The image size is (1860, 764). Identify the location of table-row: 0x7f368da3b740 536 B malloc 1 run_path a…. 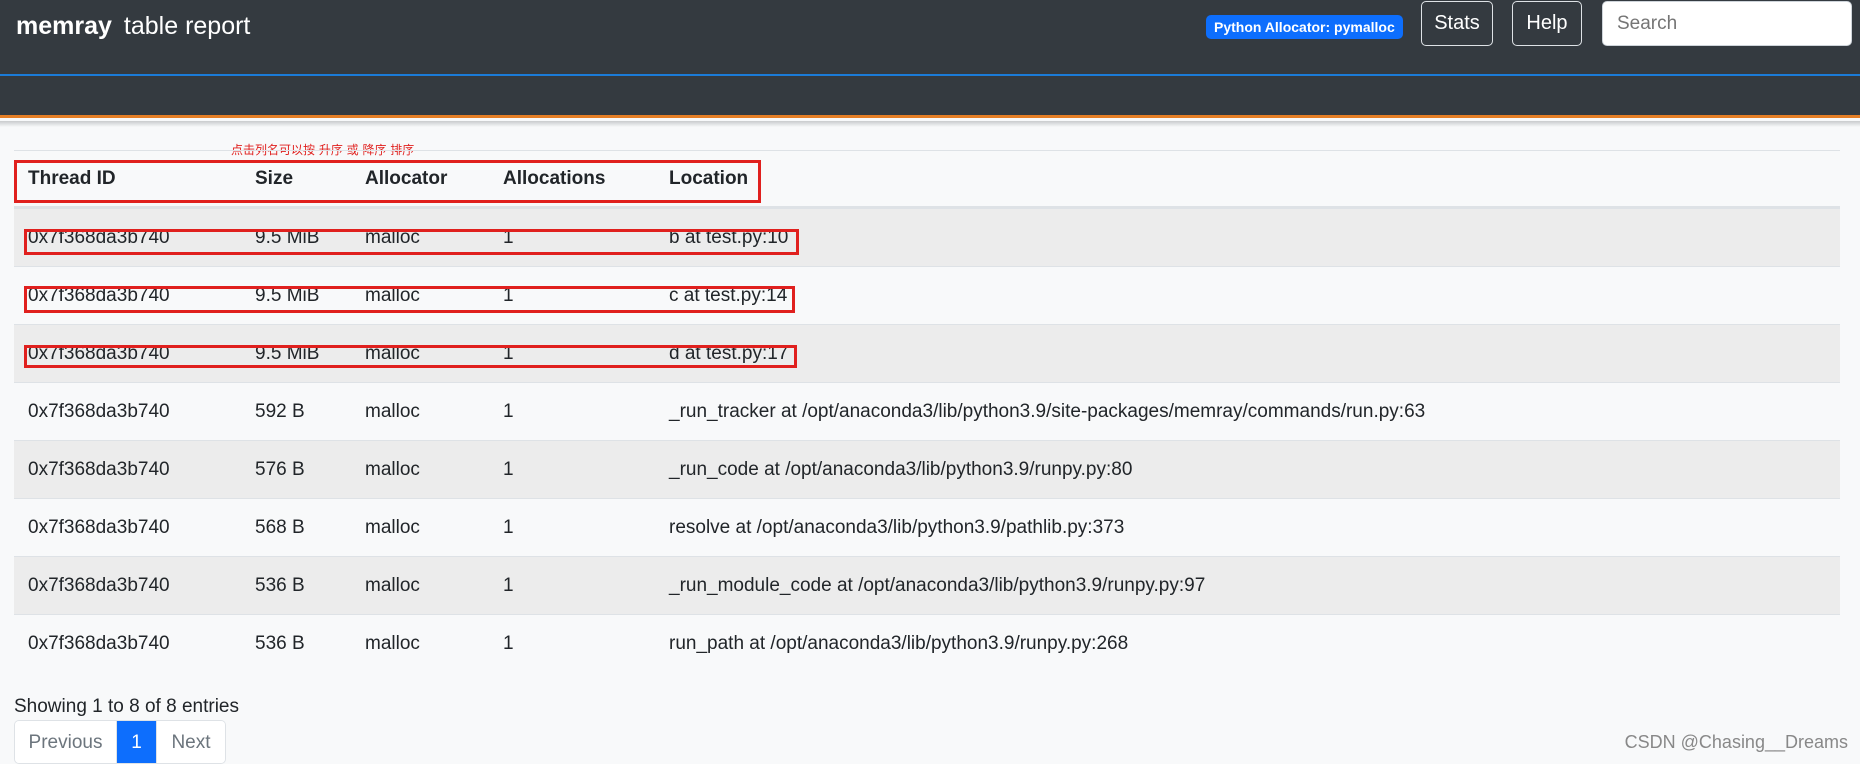
(927, 643).